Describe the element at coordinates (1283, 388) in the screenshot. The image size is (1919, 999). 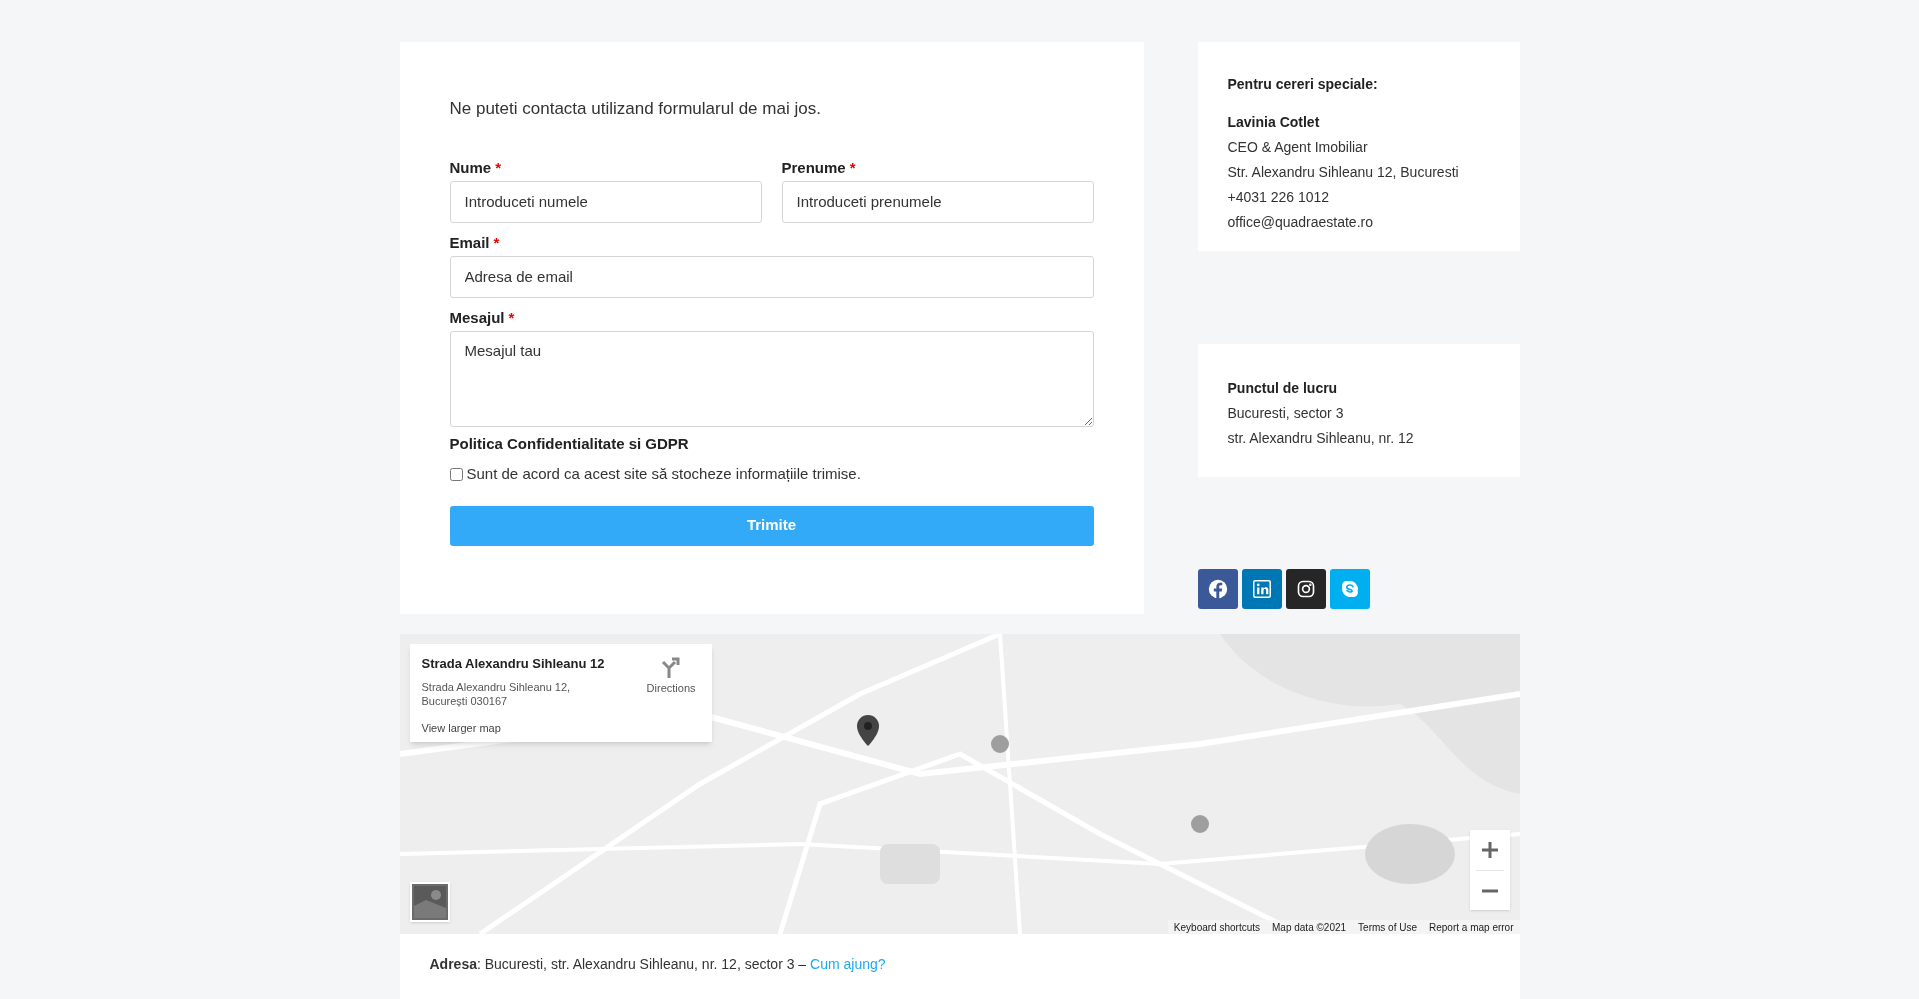
I see `card-title: Punctul de lucru` at that location.